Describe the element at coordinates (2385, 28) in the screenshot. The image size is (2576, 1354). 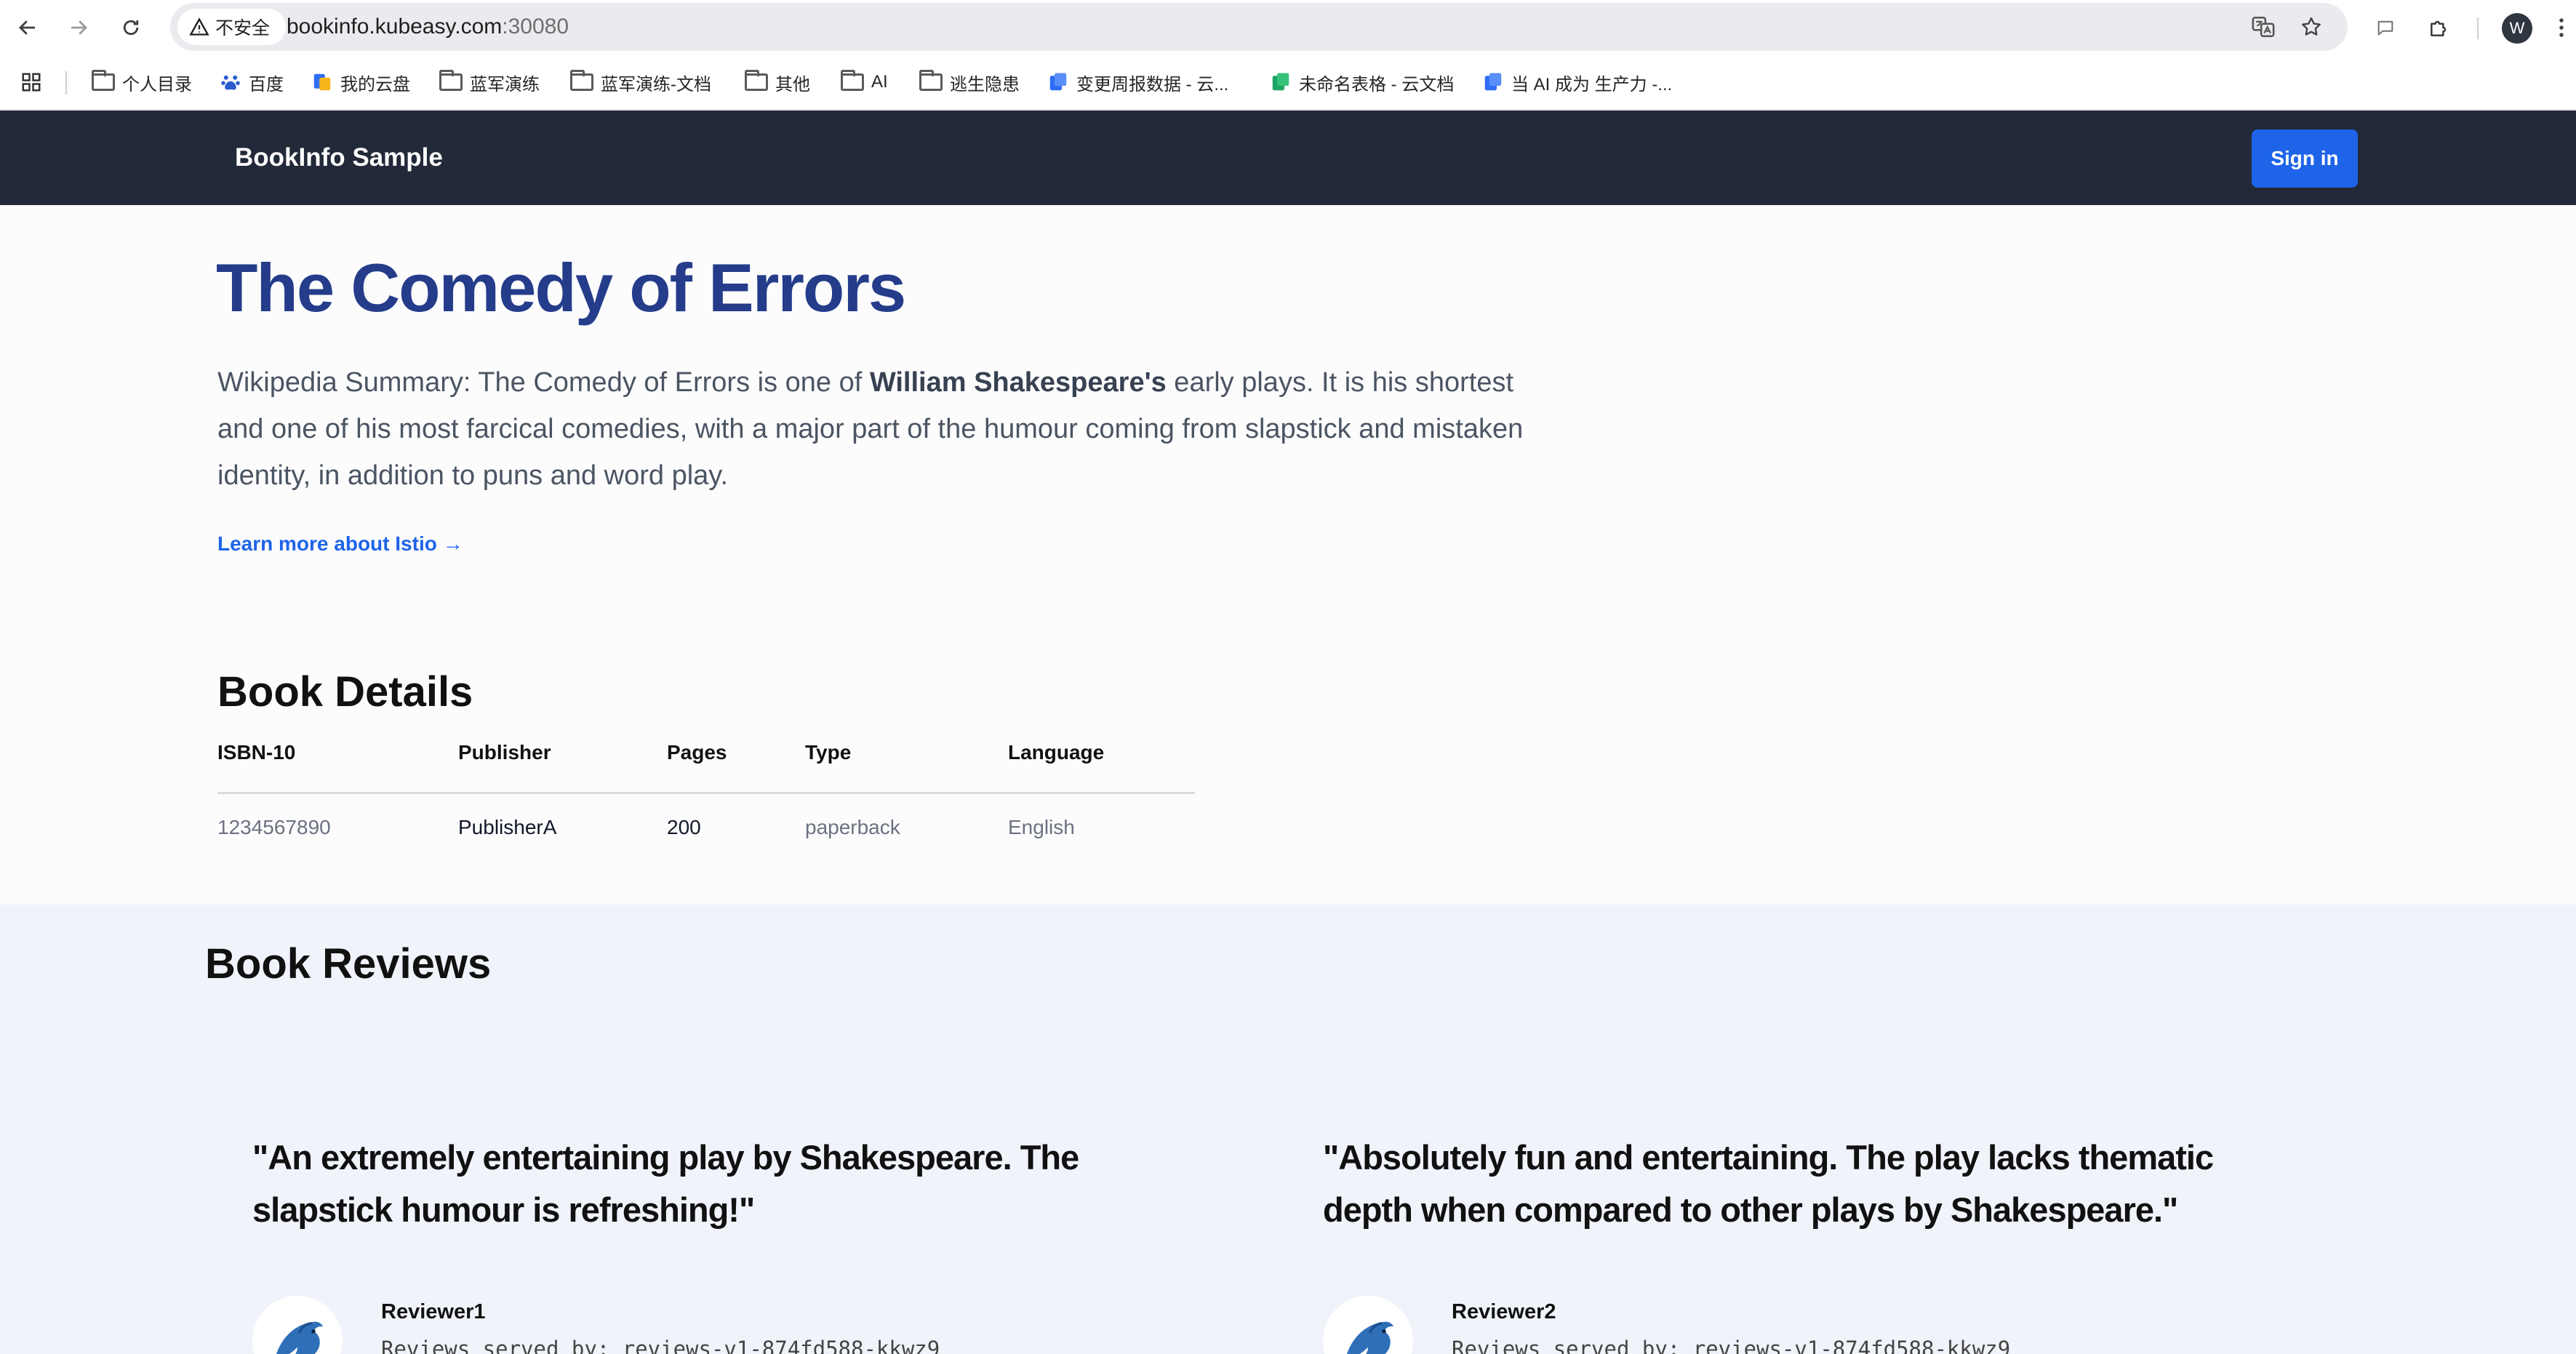
I see `chat-icon` at that location.